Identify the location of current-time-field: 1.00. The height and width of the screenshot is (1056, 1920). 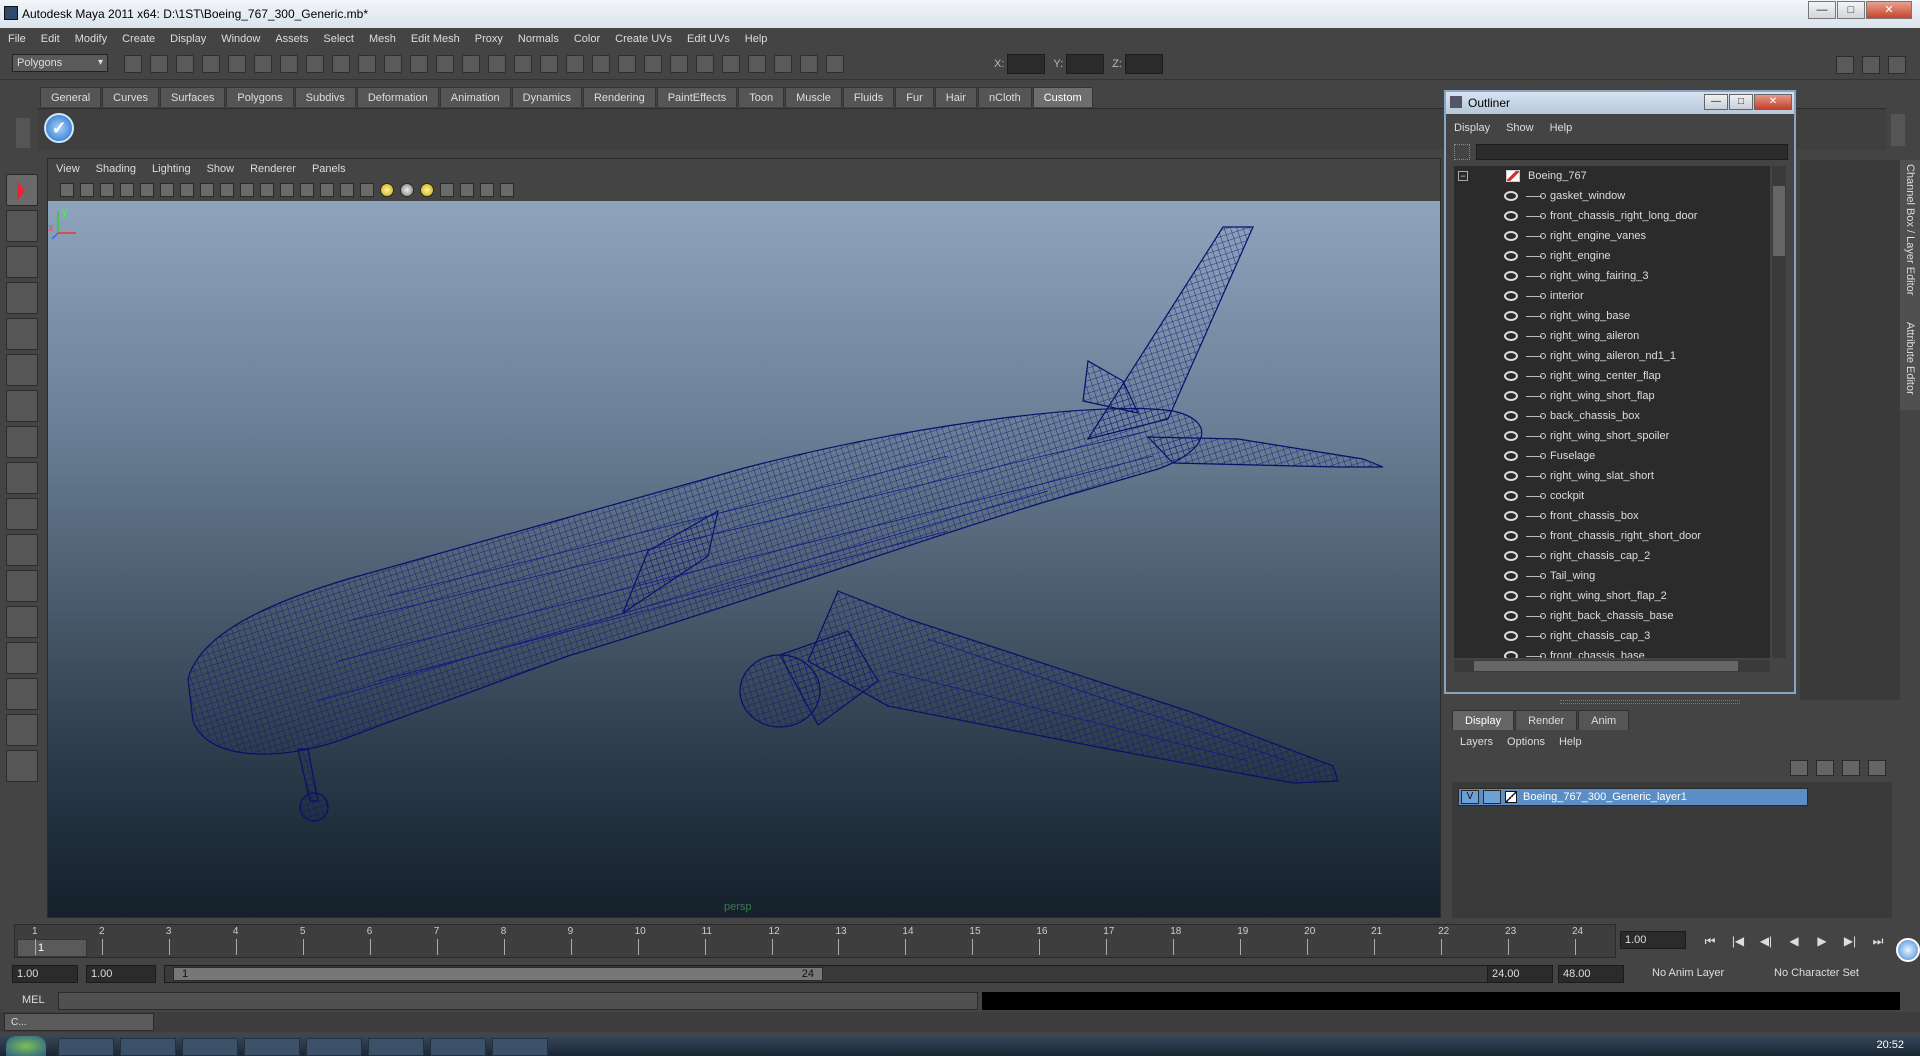
(1653, 940).